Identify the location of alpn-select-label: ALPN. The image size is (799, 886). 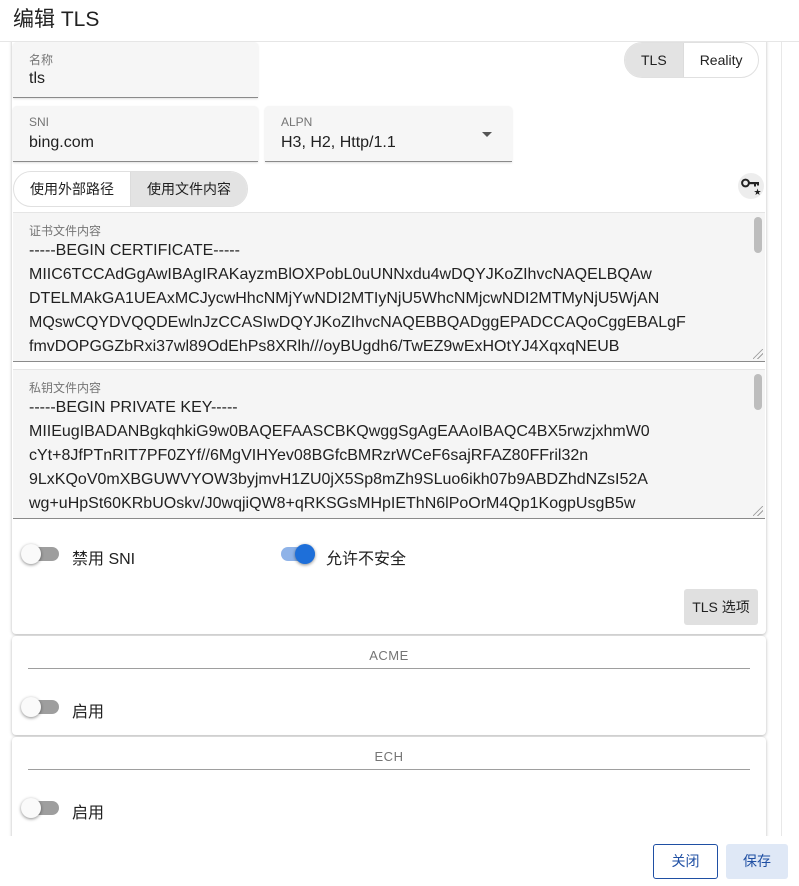
(297, 122).